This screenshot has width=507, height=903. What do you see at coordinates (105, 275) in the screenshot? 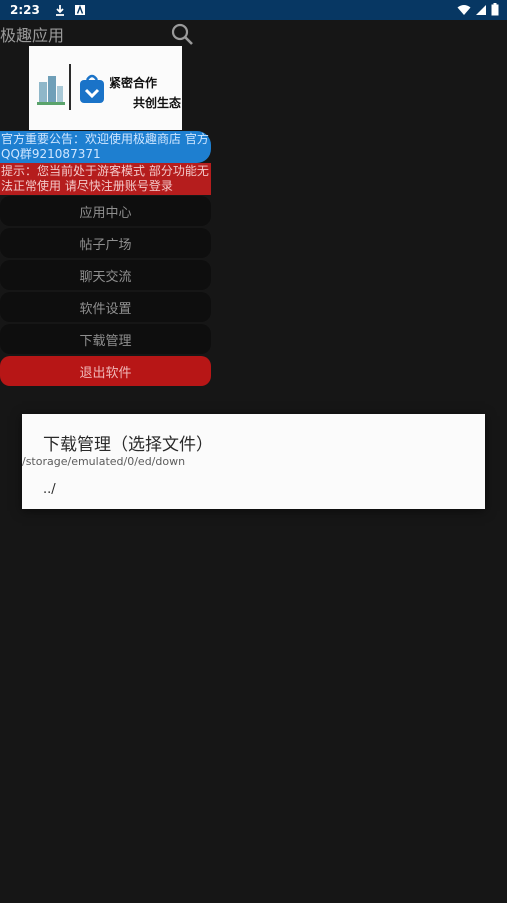
I see `chat-button: 聊天交流` at bounding box center [105, 275].